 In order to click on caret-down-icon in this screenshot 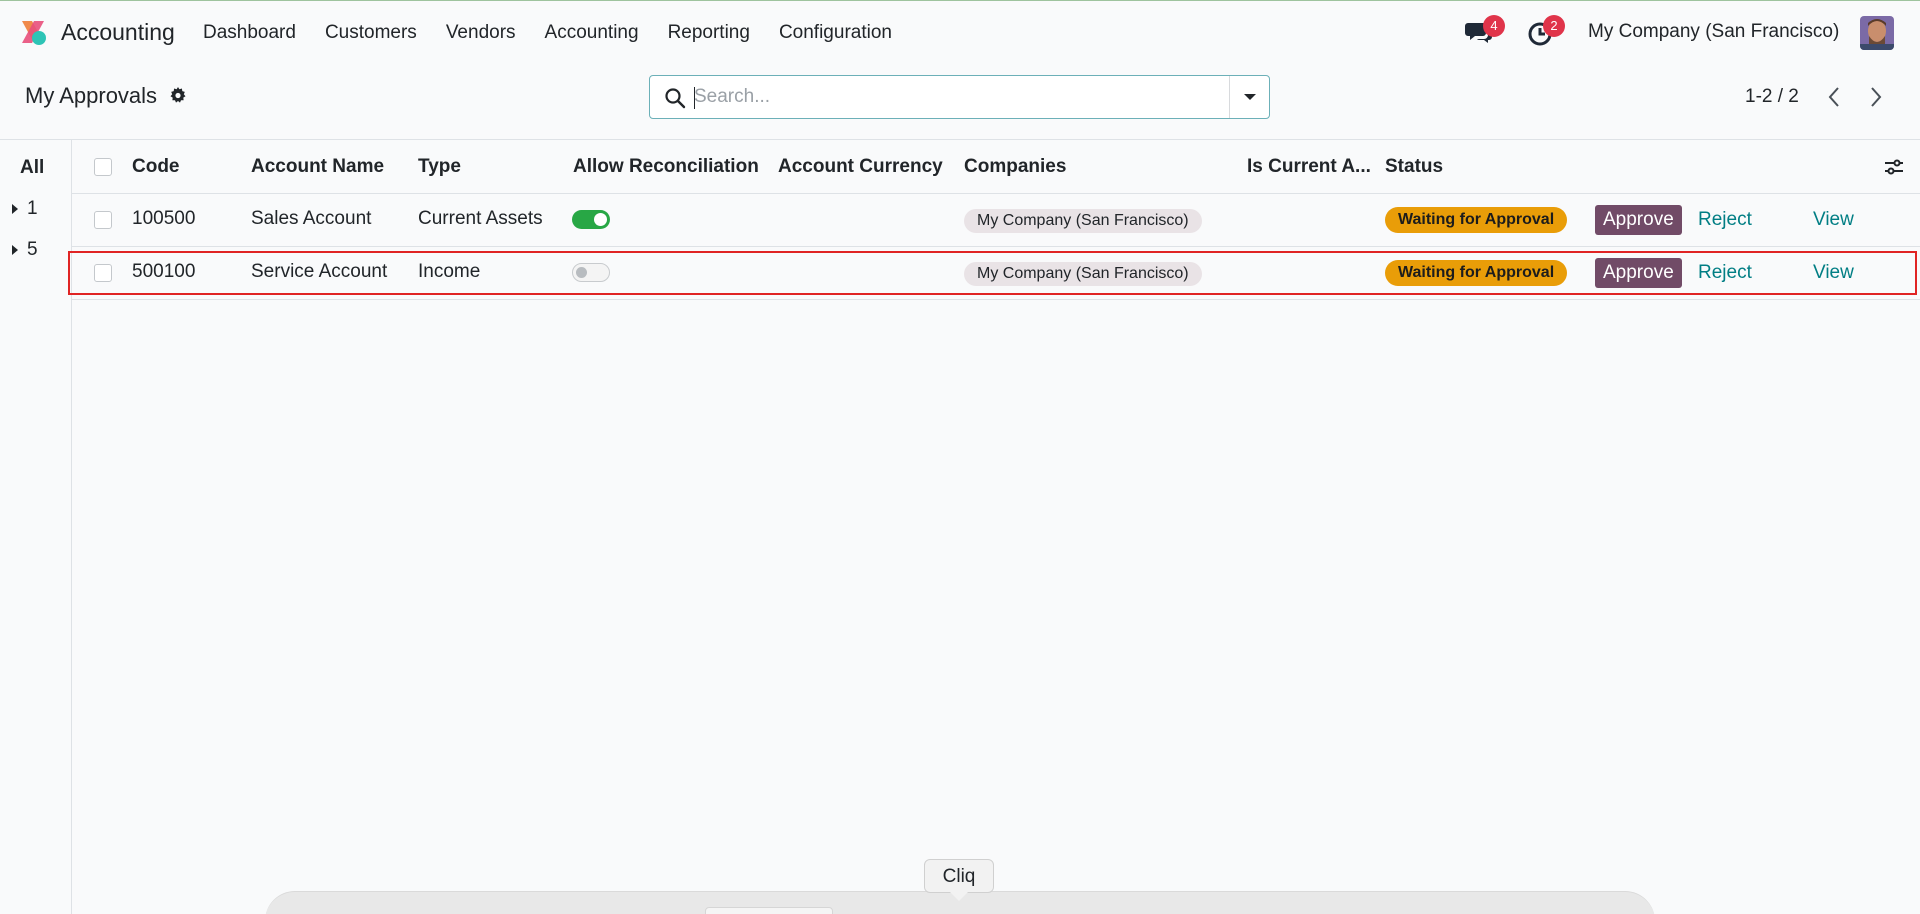, I will do `click(1249, 97)`.